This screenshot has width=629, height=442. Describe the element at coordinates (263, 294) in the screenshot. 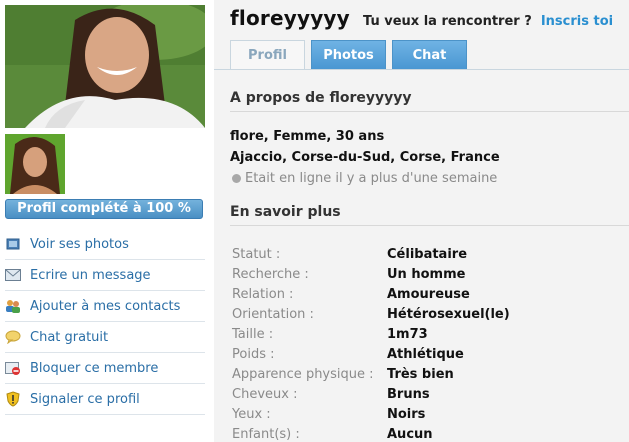

I see `detail-label: Relation :` at that location.